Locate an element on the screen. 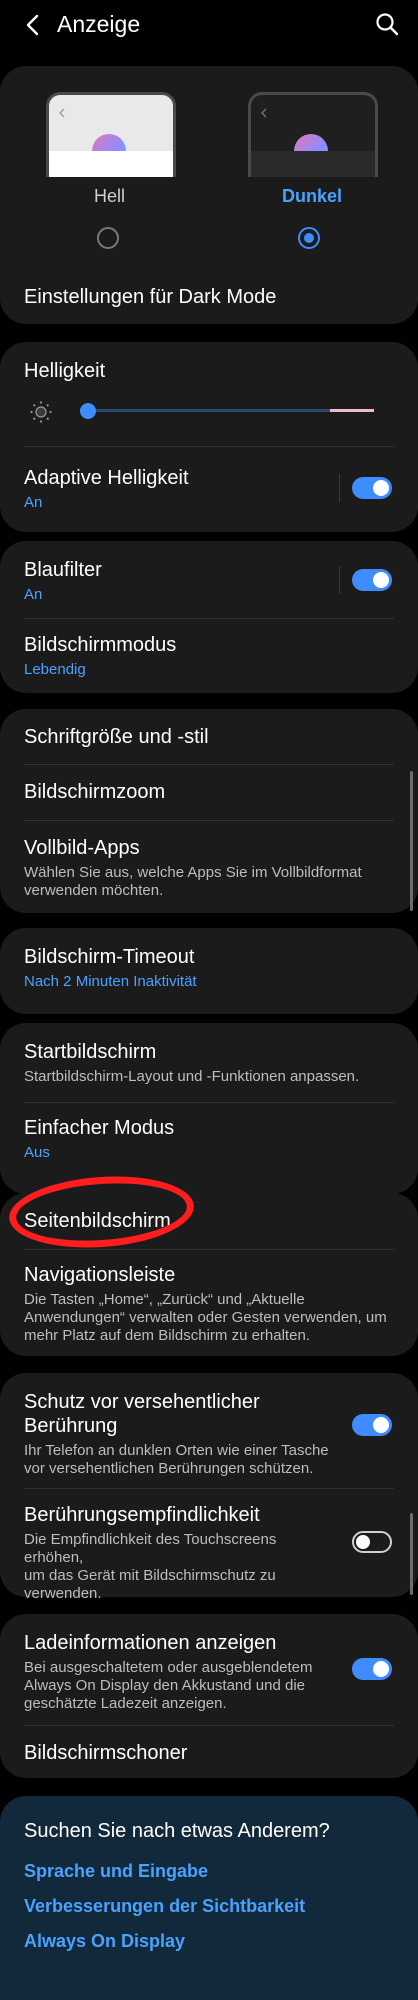 This screenshot has height=2000, width=418. back-arrow-icon is located at coordinates (33, 25).